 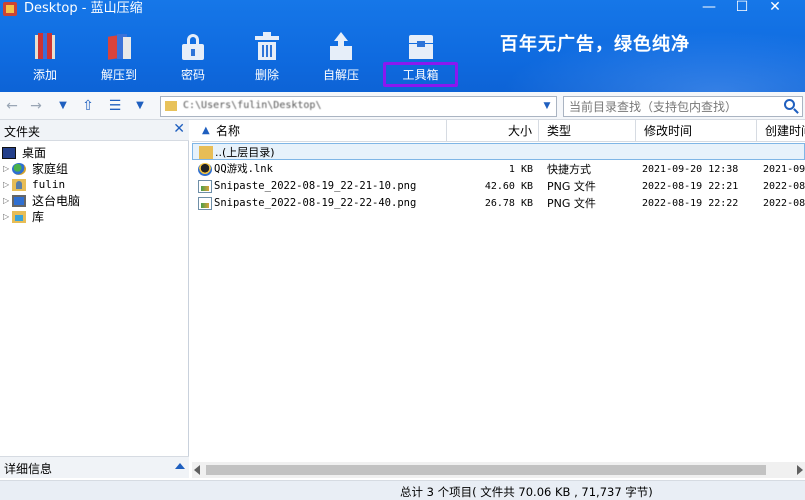 What do you see at coordinates (668, 131) in the screenshot?
I see `column-label: 修改时间` at bounding box center [668, 131].